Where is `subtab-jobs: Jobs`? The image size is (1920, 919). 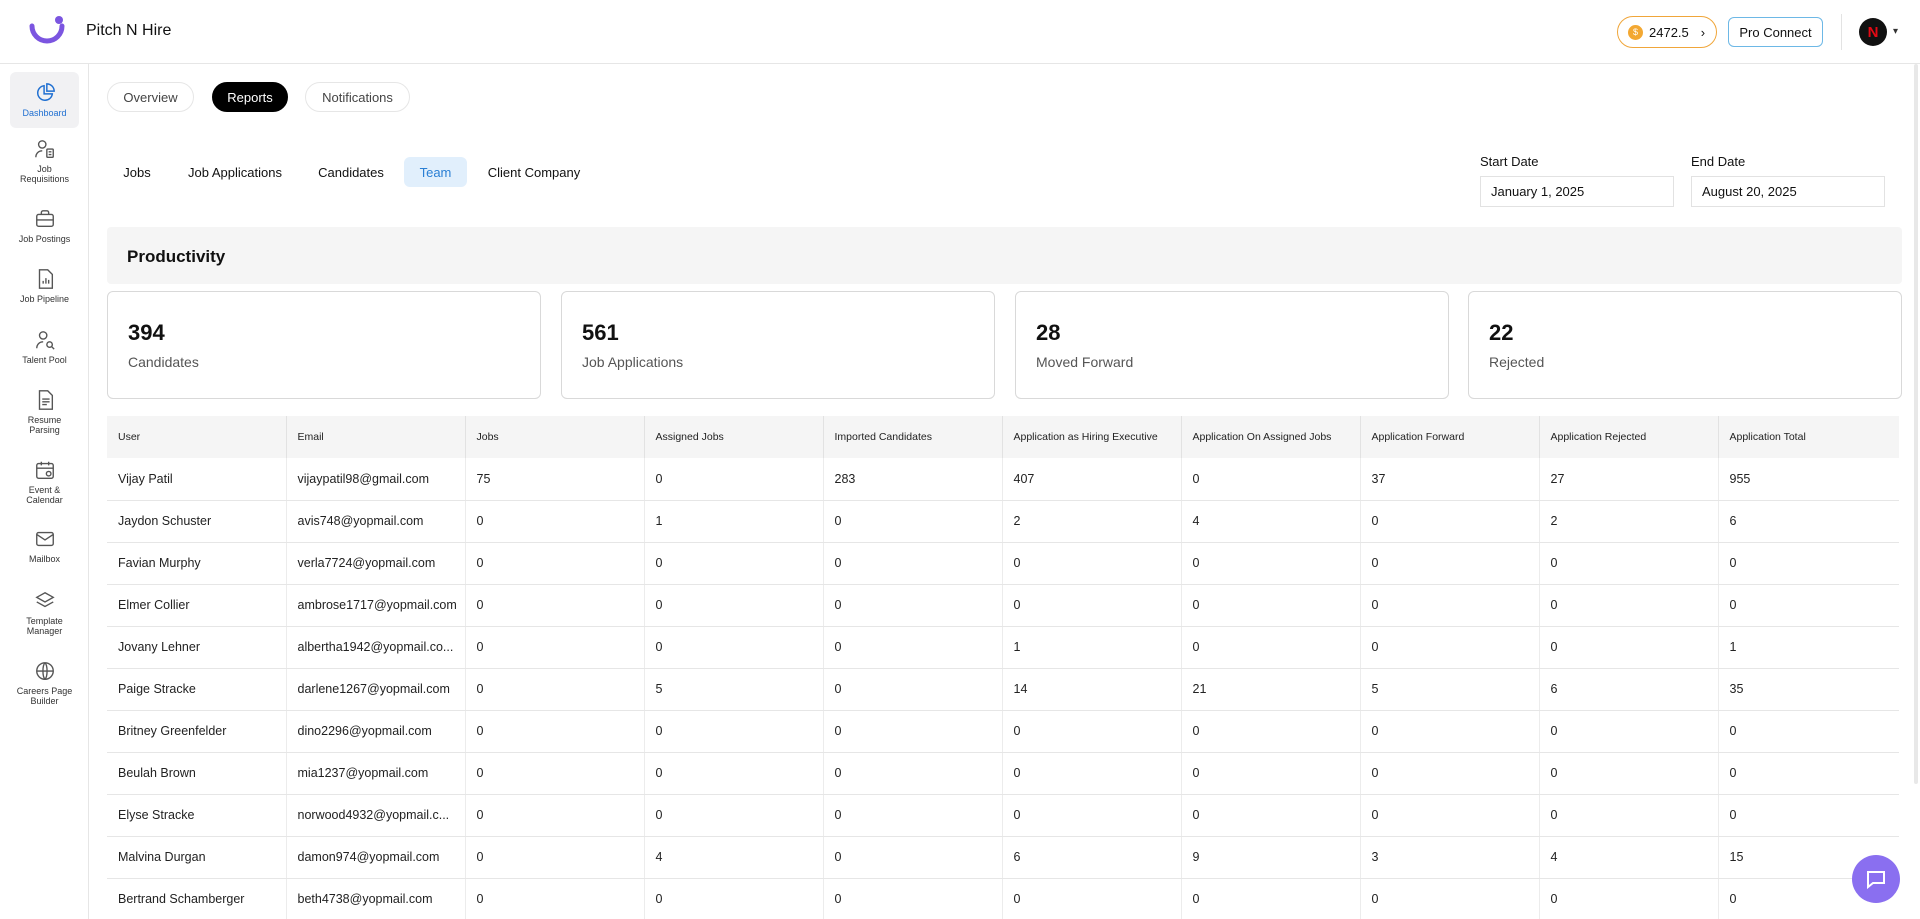 subtab-jobs: Jobs is located at coordinates (137, 172).